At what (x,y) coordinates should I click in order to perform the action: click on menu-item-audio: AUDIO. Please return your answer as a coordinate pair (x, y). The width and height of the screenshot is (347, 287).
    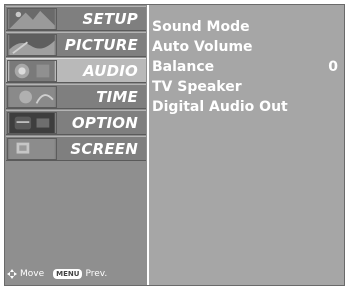
    Looking at the image, I should click on (76, 70).